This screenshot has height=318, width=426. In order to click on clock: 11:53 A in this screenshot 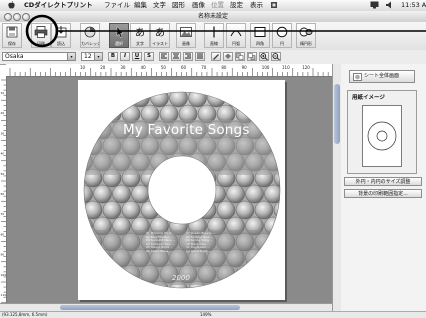, I will do `click(413, 5)`.